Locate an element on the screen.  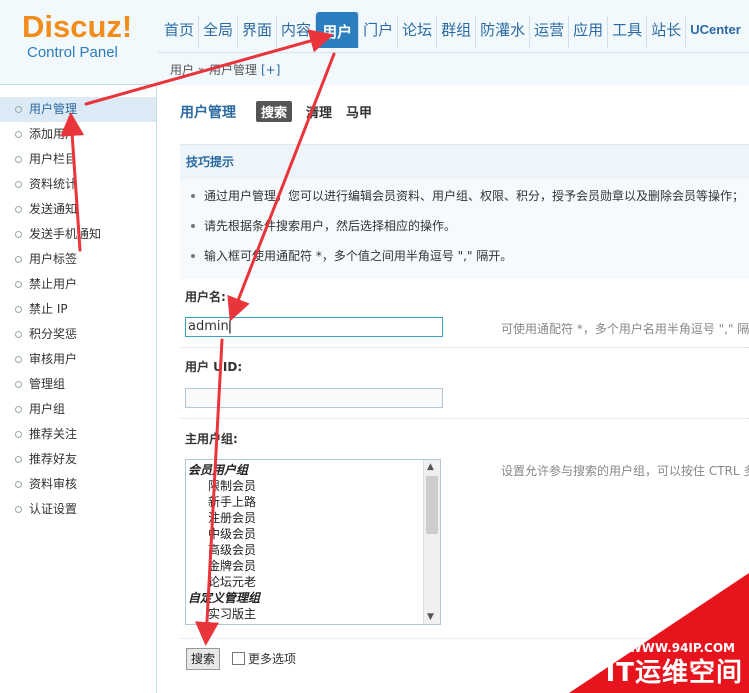
option-gold-member: 金牌会员 is located at coordinates (304, 566).